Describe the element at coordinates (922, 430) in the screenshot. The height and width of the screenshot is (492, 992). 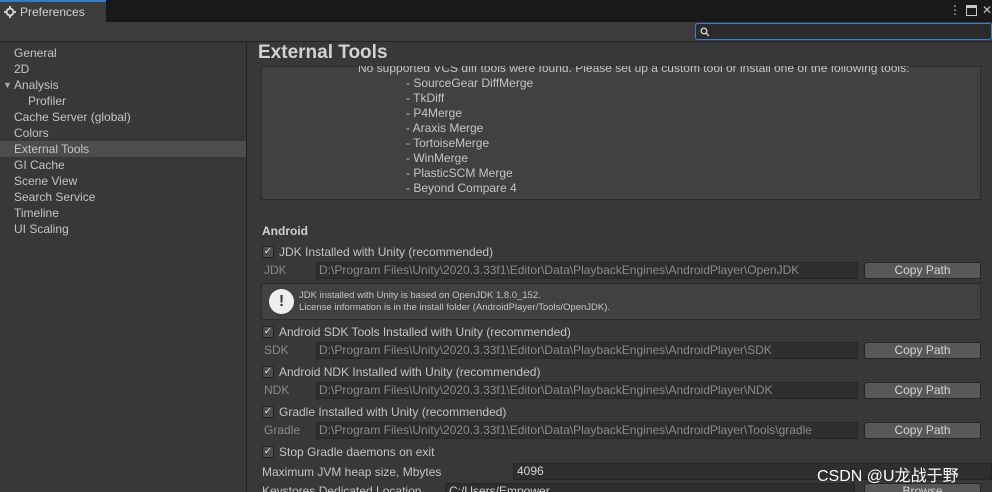
I see `gradle-copy-path-button: Copy Path` at that location.